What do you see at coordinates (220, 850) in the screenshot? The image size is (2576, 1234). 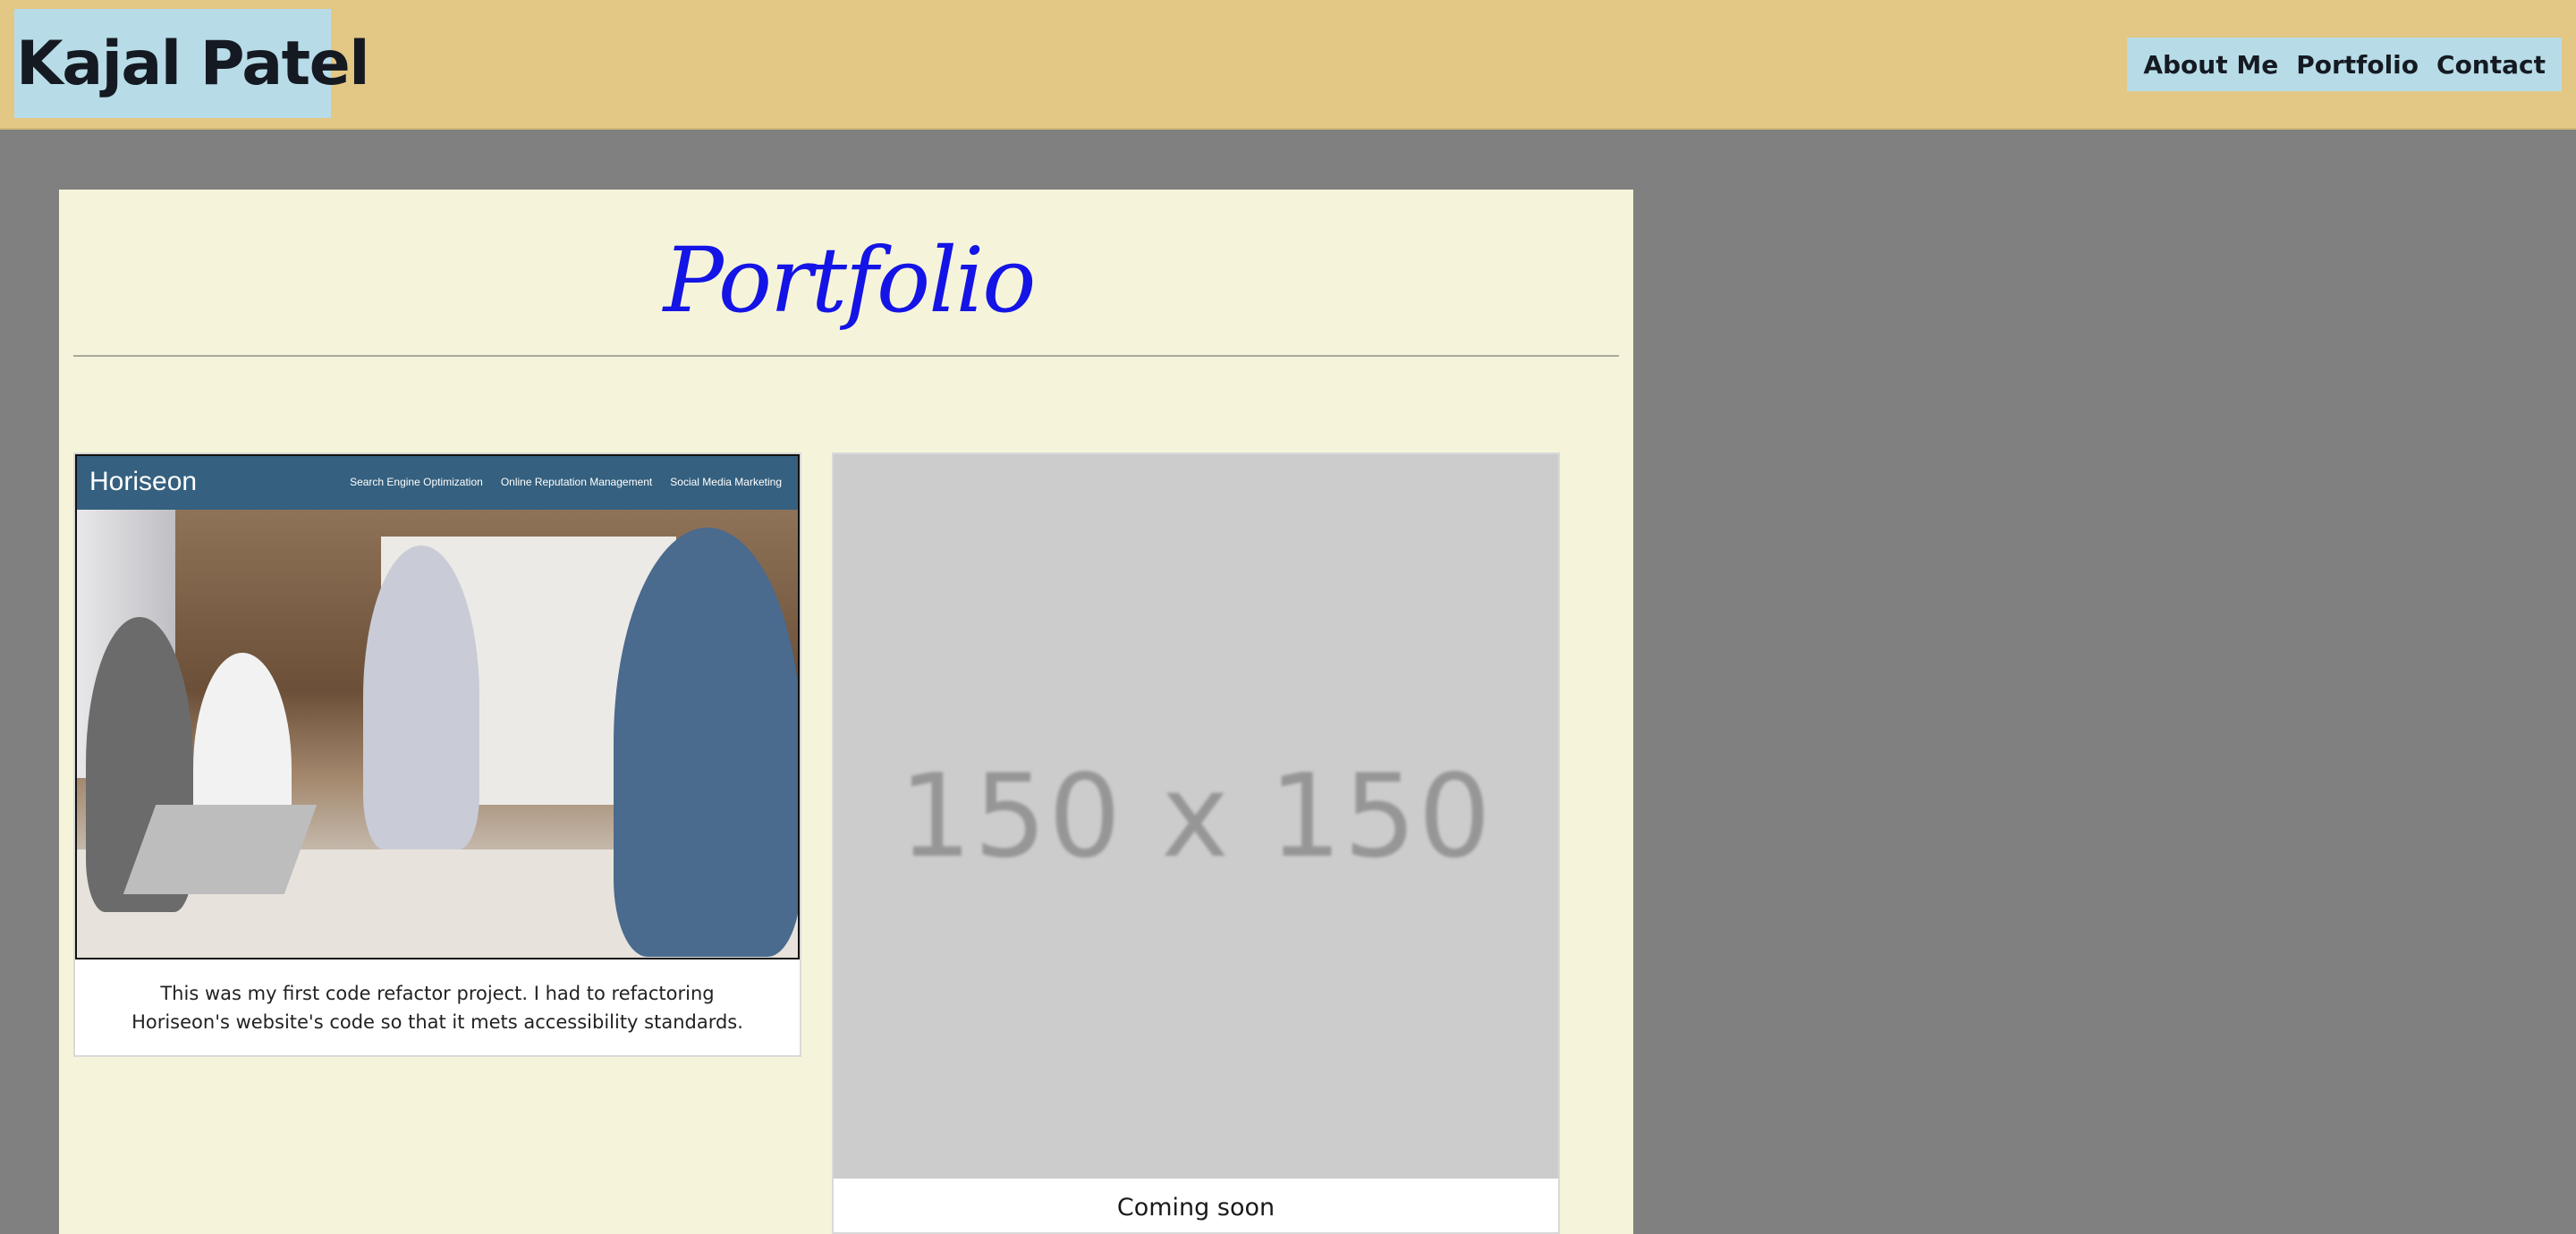 I see `laptop` at bounding box center [220, 850].